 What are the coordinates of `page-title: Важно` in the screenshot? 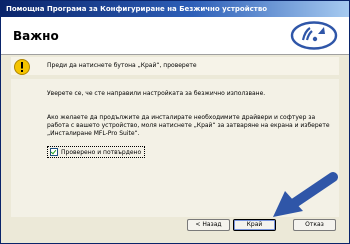 It's located at (36, 36).